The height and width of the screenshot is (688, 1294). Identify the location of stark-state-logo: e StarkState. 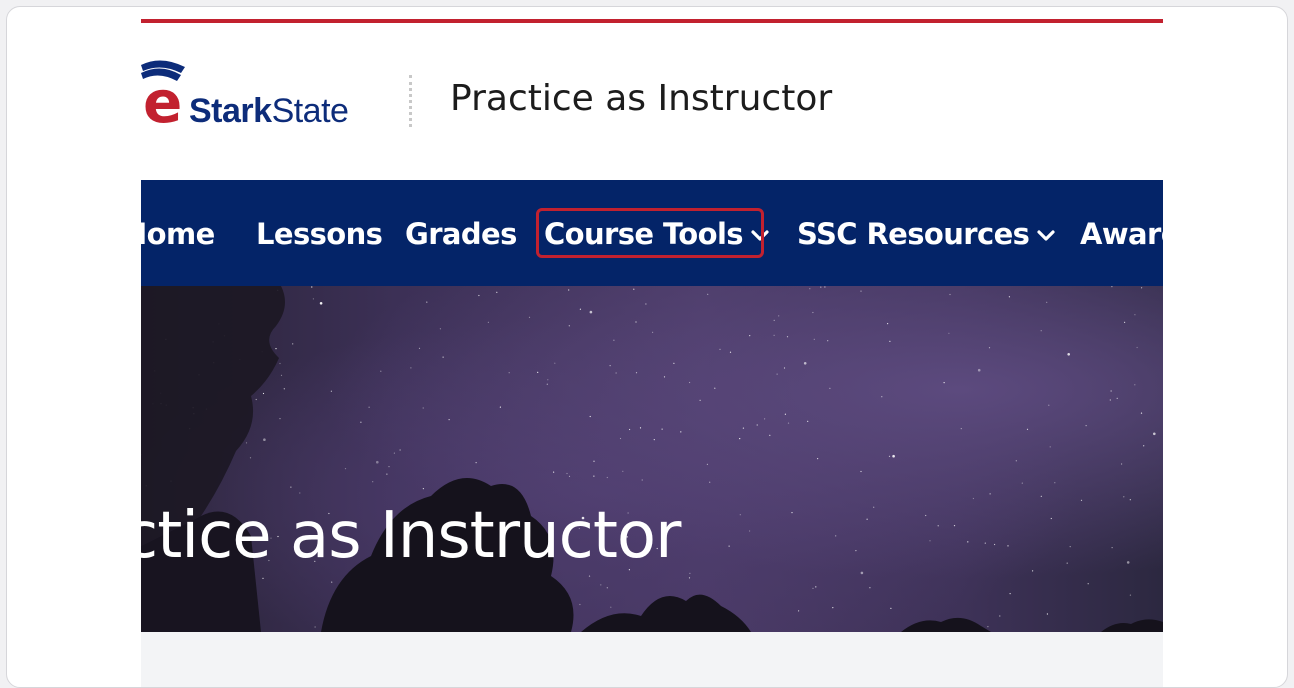
(261, 97).